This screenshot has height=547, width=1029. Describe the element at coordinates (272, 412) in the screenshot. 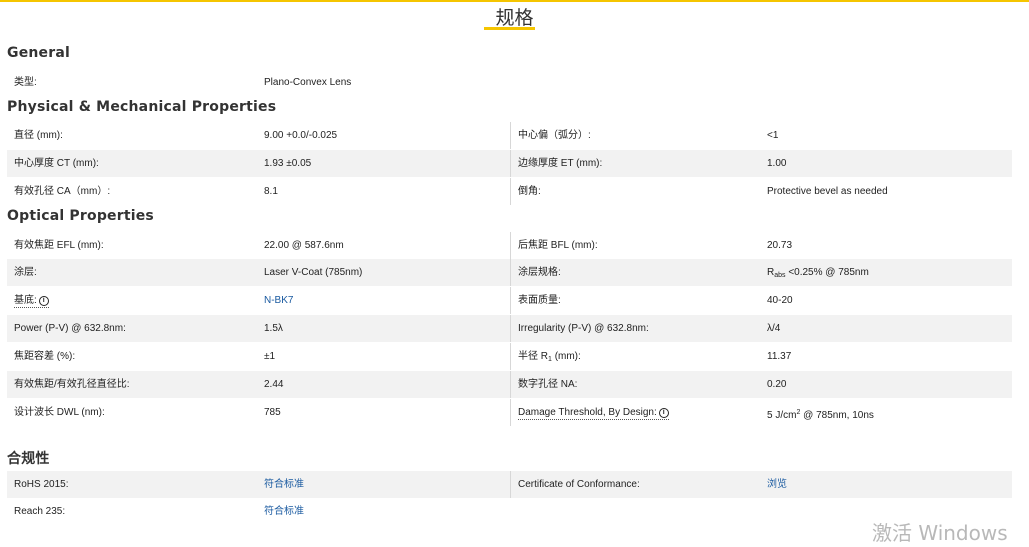

I see `spec-value: 785` at that location.